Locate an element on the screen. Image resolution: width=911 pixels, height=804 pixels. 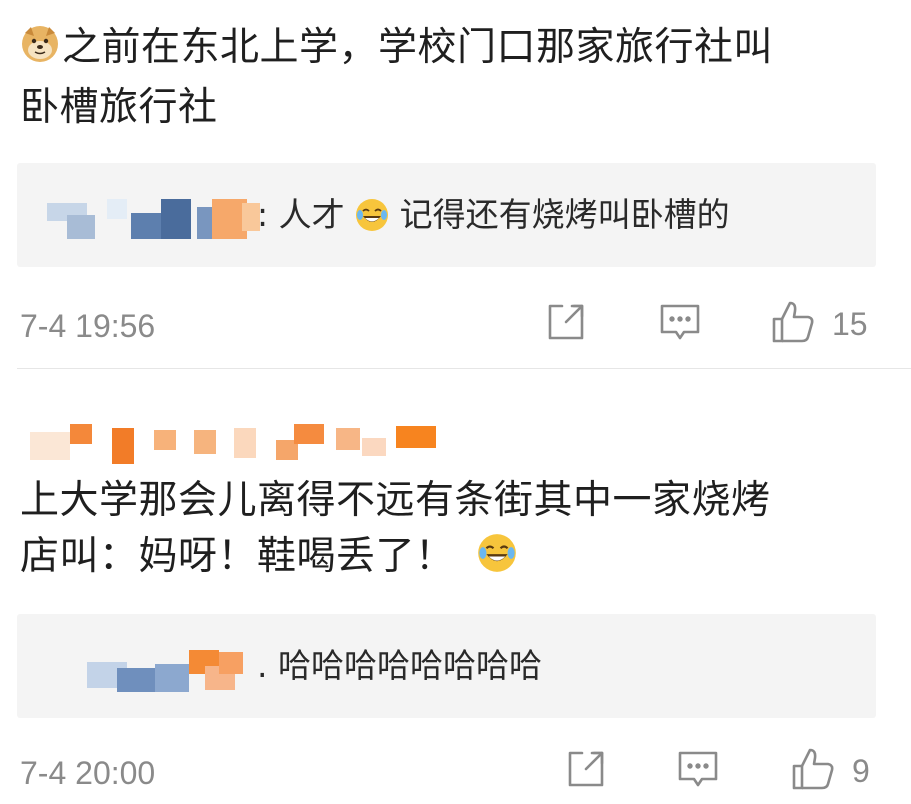
reply-text: : 人才 记得还有烧烤叫卧槽的 is located at coordinates (493, 218).